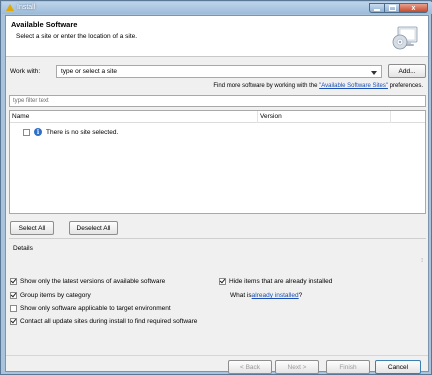 The width and height of the screenshot is (432, 375). Describe the element at coordinates (26, 132) in the screenshot. I see `tree-item-checkbox` at that location.